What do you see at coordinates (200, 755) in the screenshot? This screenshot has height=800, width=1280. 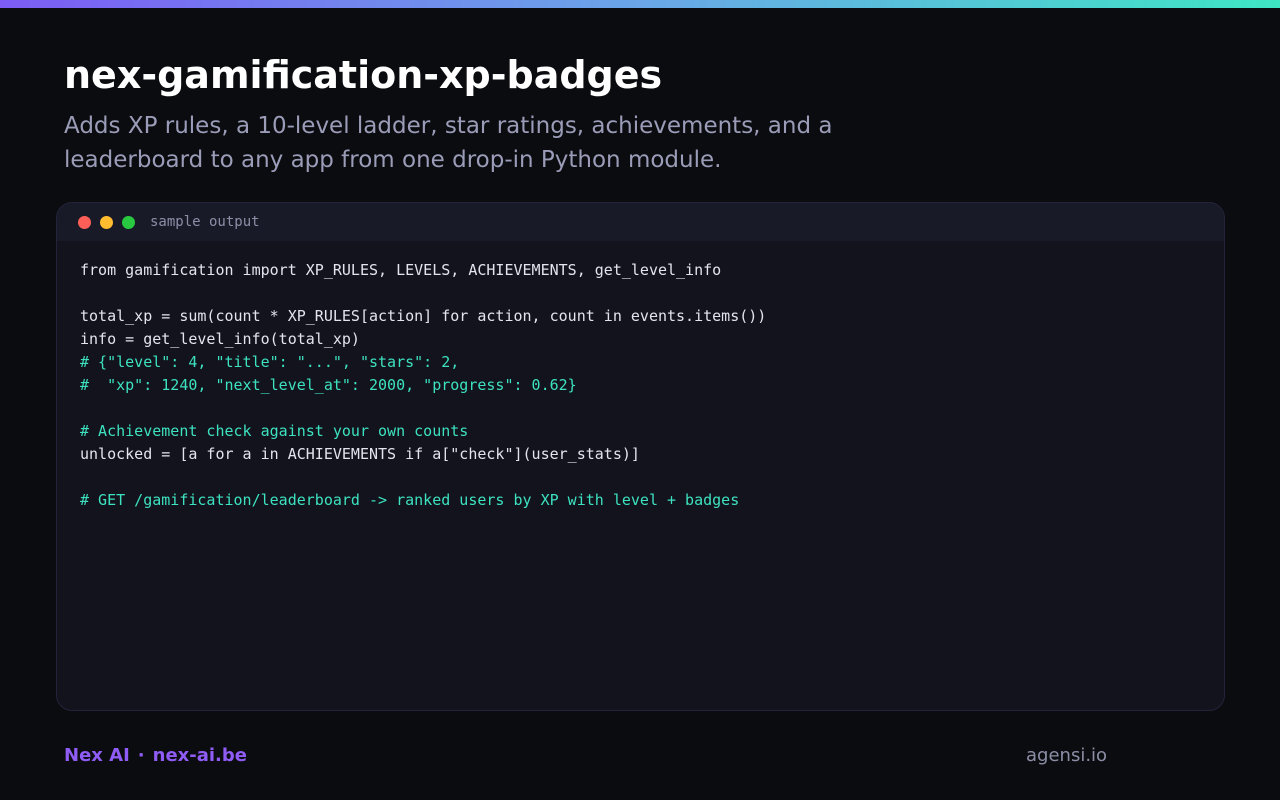 I see `site-link: nex-ai.be` at bounding box center [200, 755].